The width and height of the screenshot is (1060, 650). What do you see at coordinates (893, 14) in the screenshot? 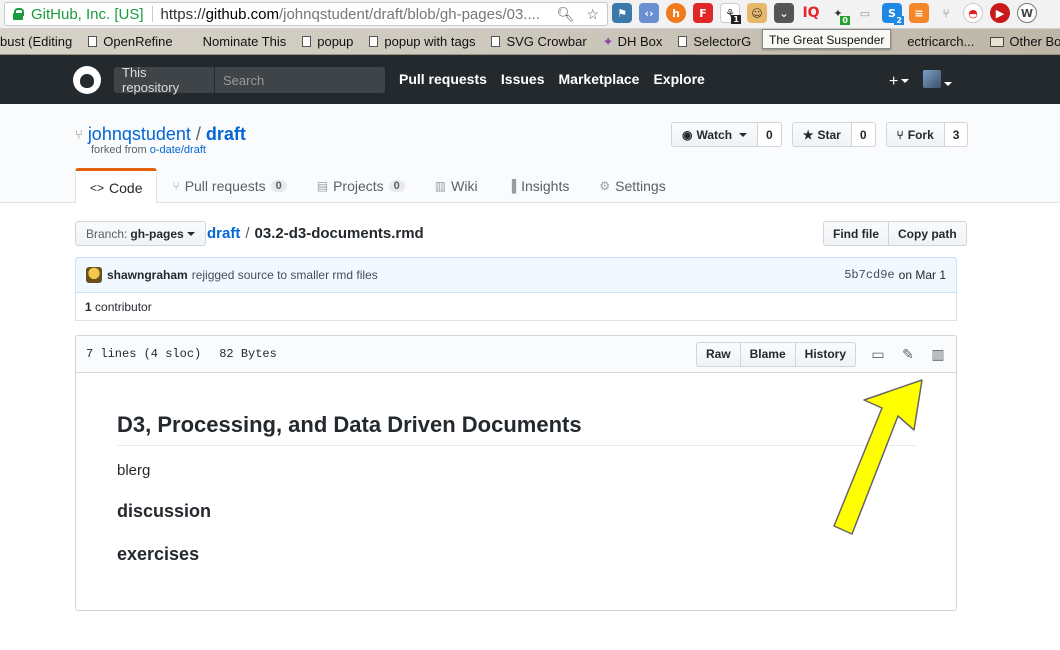
I see `skype-icon: S2` at bounding box center [893, 14].